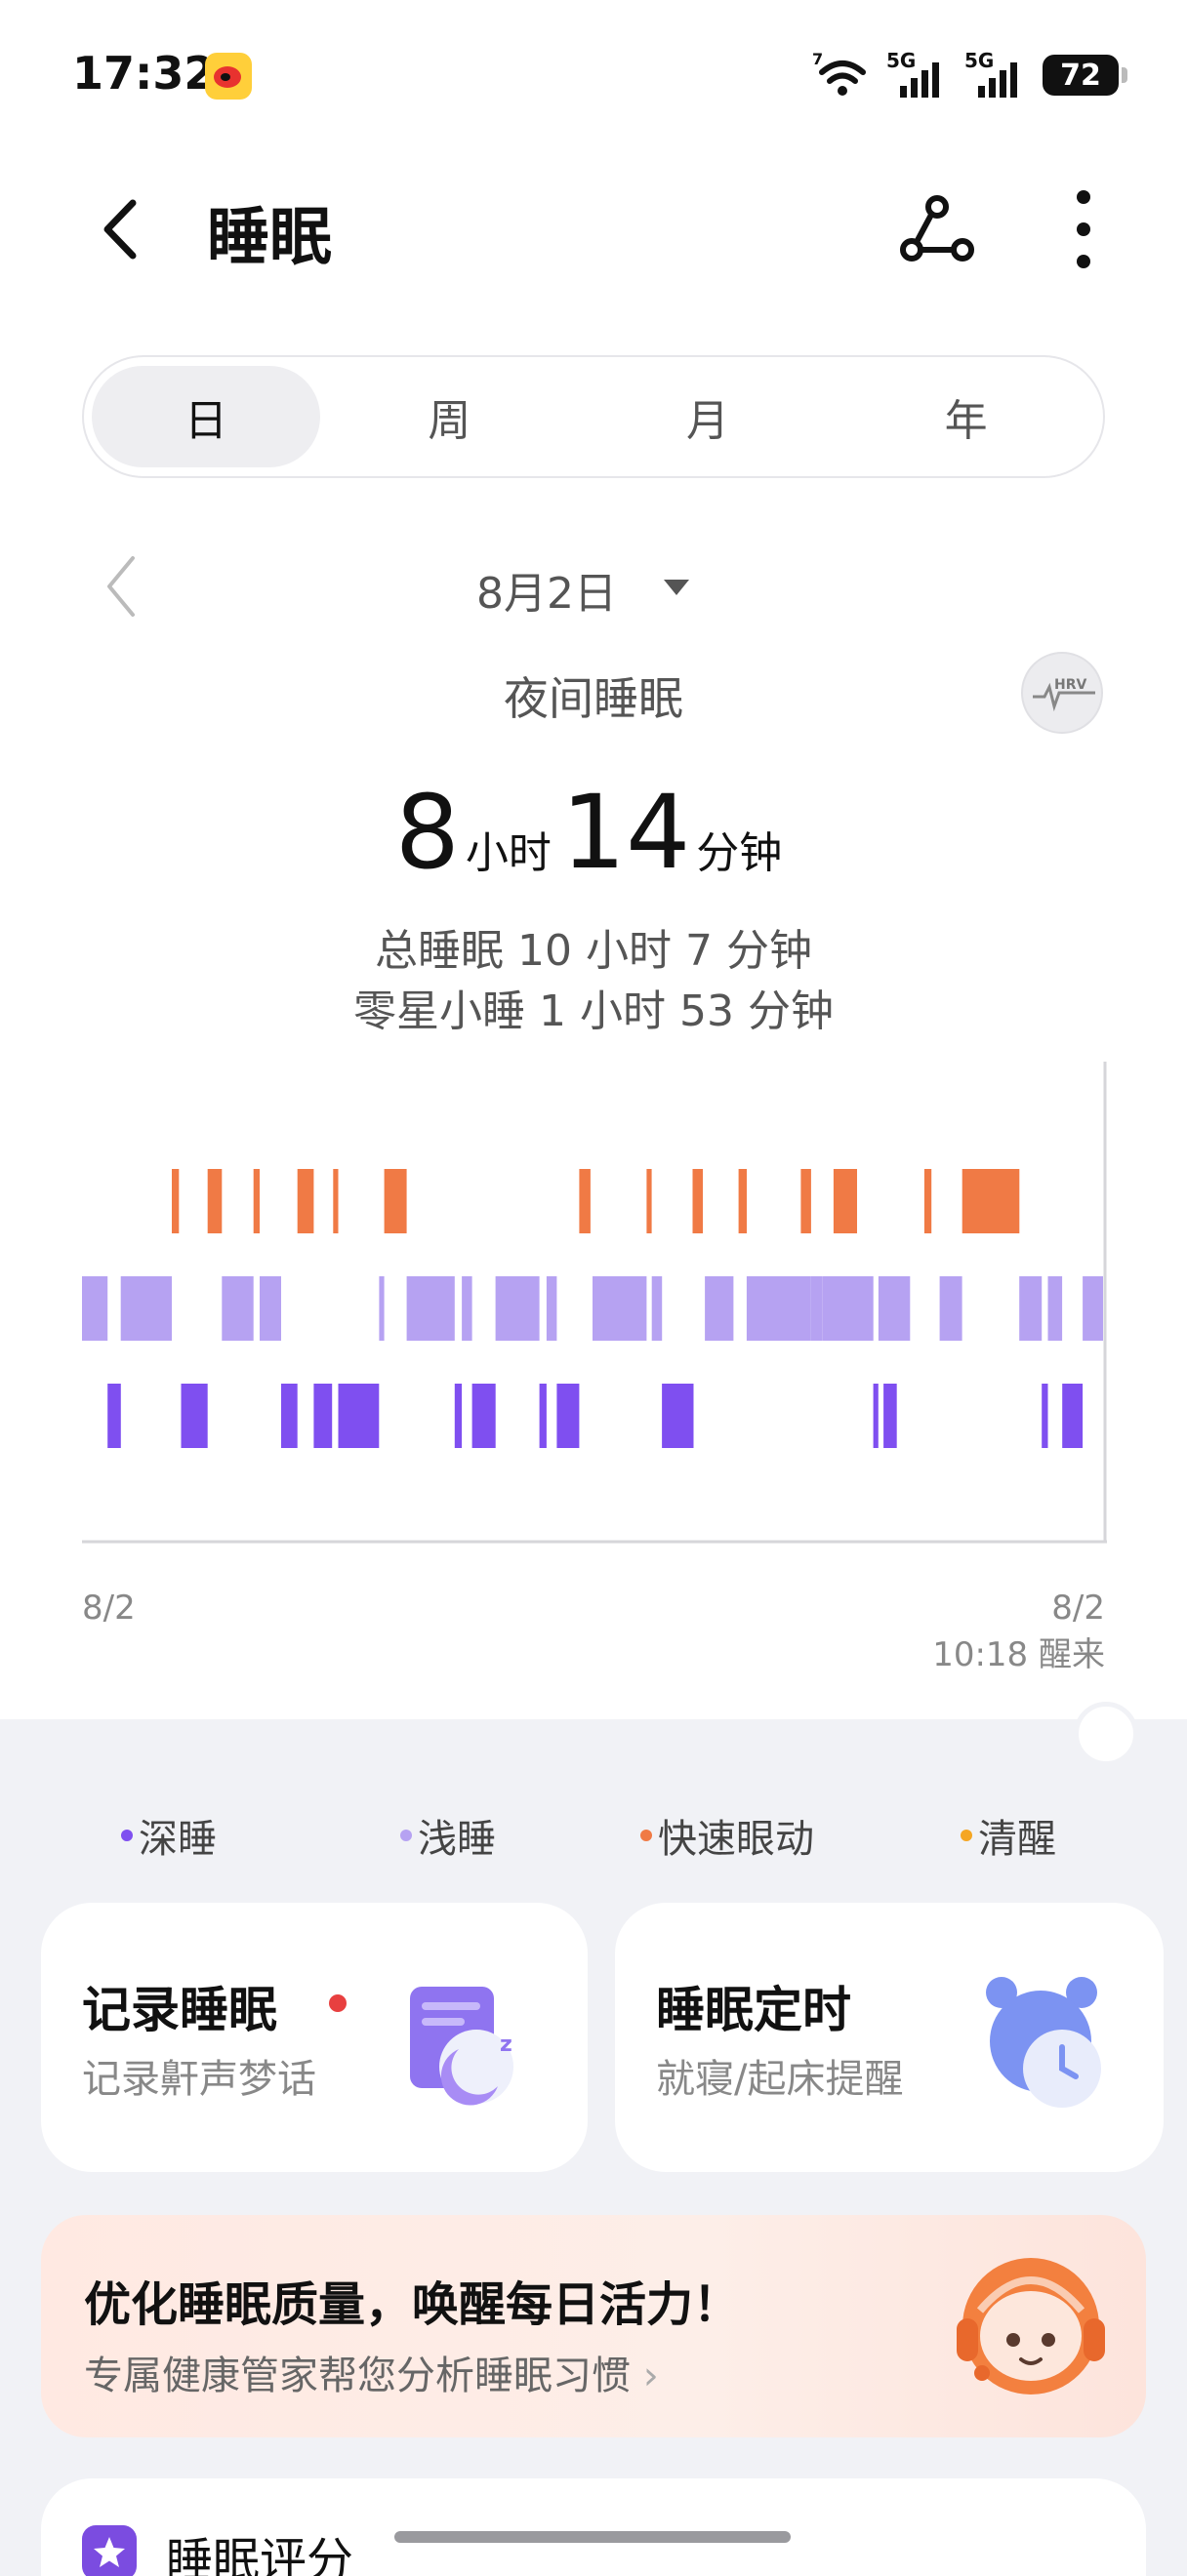 This screenshot has height=2576, width=1187. I want to click on page-title: 睡眠, so click(269, 238).